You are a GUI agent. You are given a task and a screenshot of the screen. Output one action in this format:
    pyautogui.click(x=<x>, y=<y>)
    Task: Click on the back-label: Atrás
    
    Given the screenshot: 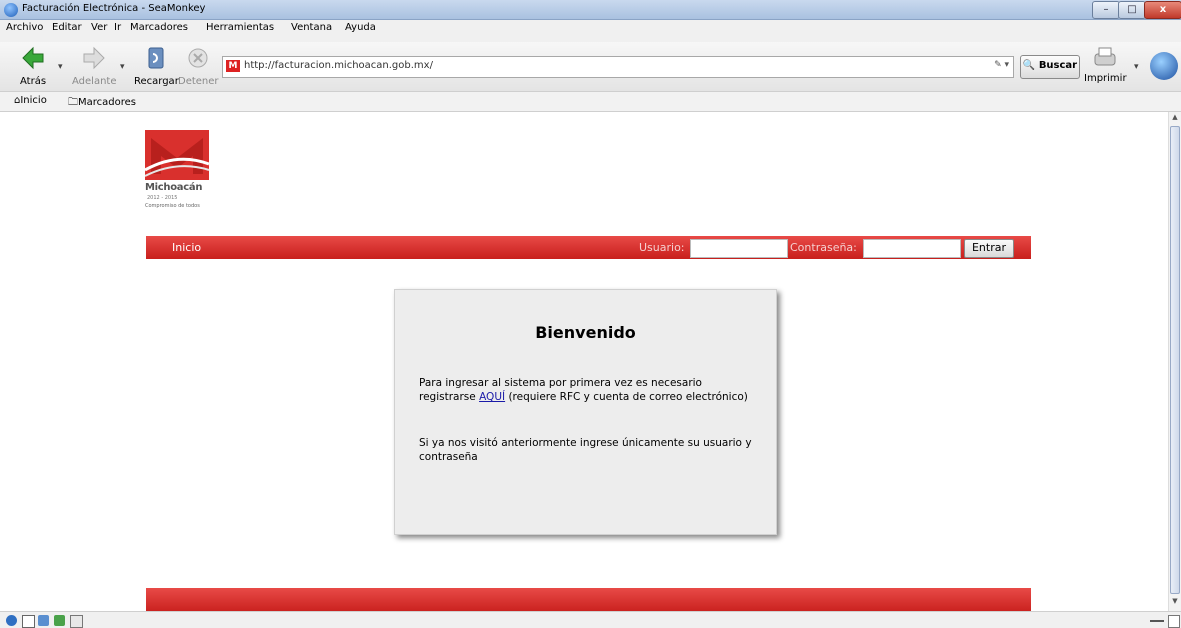 What is the action you would take?
    pyautogui.click(x=33, y=81)
    